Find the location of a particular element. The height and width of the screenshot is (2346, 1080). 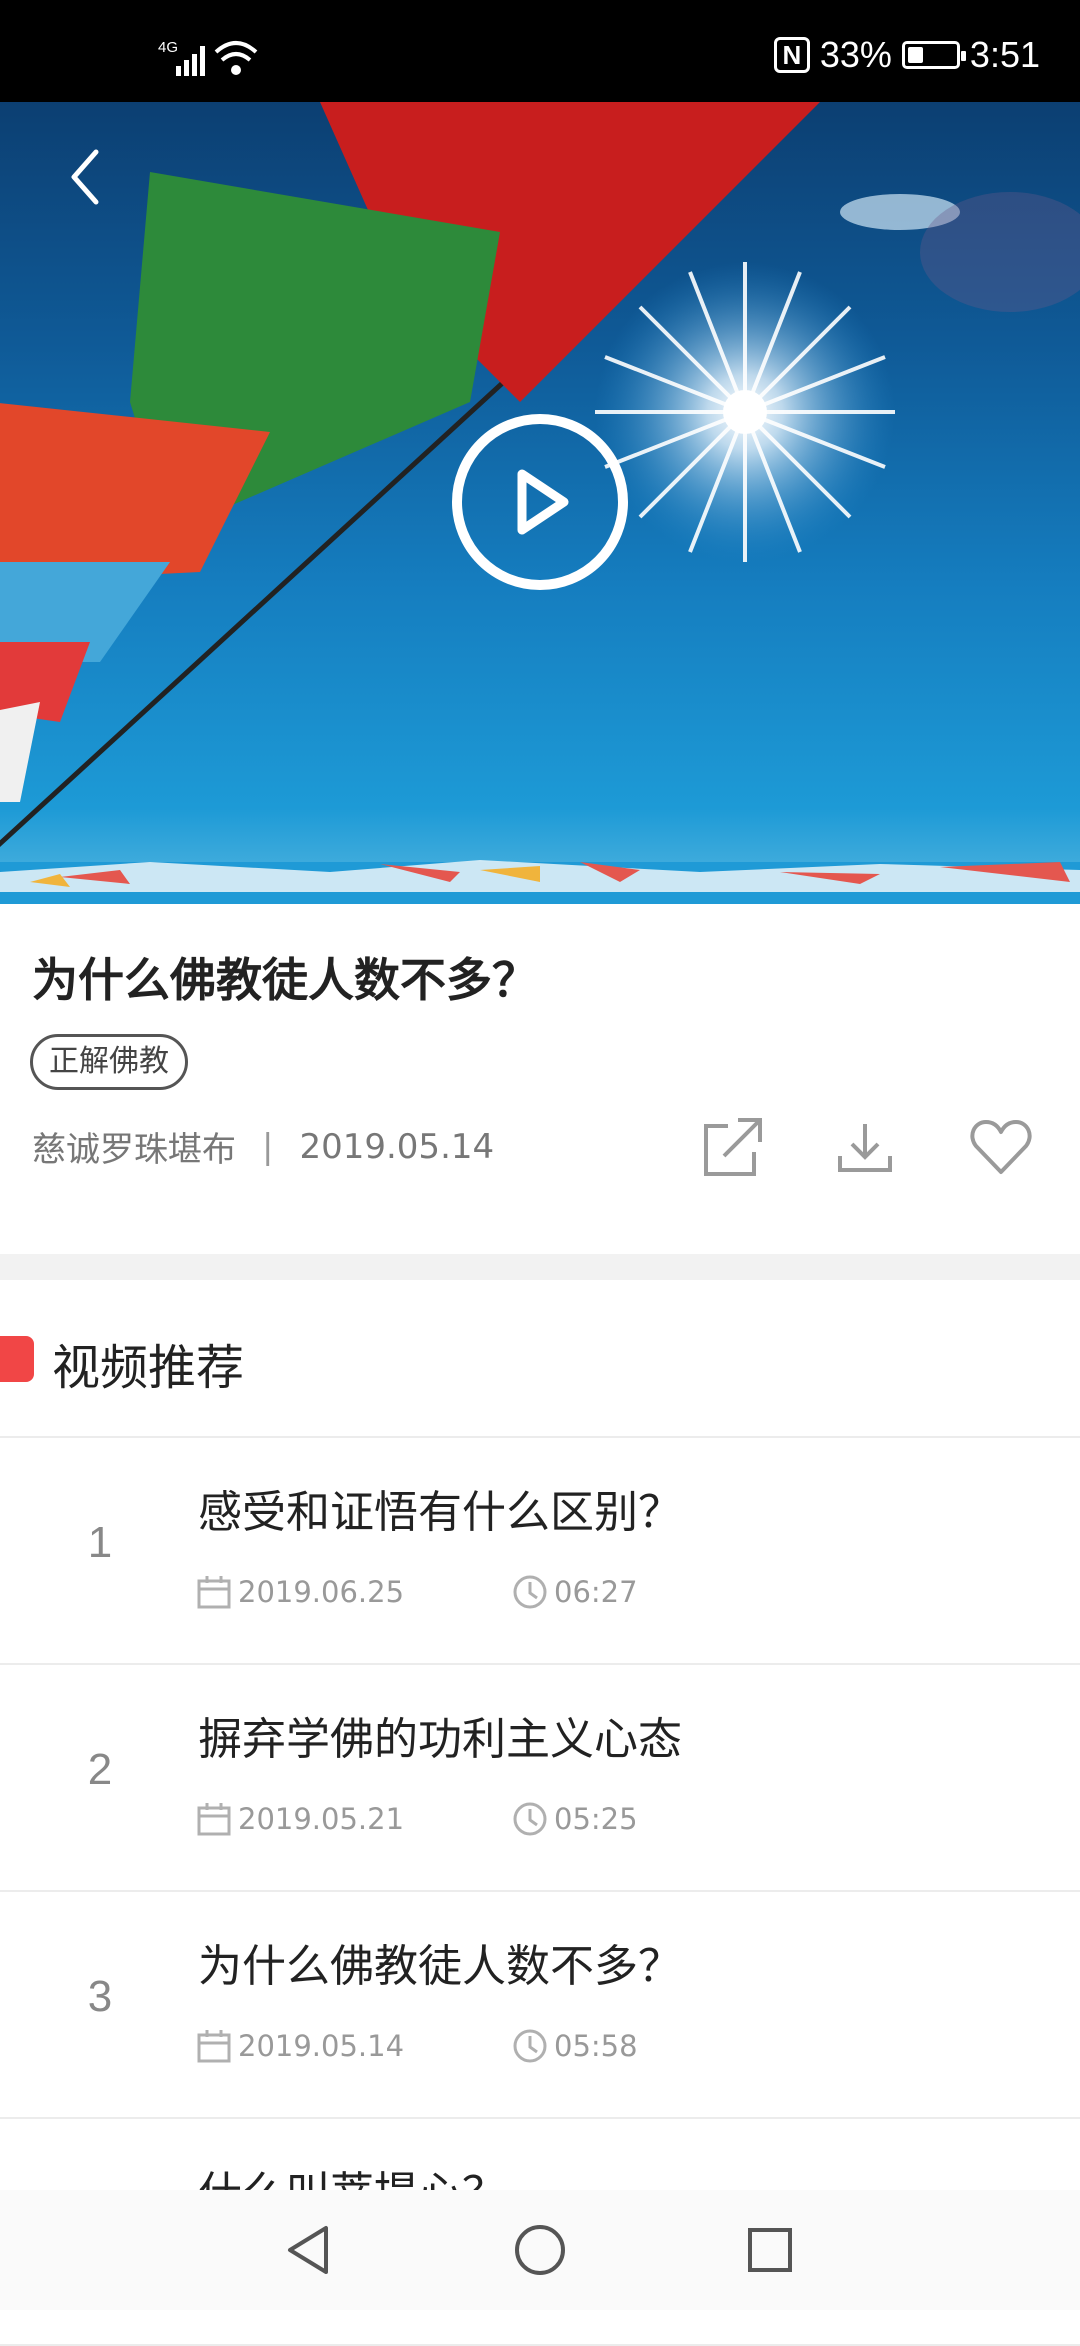

item-date-text: 2019.06.25 is located at coordinates (321, 1592).